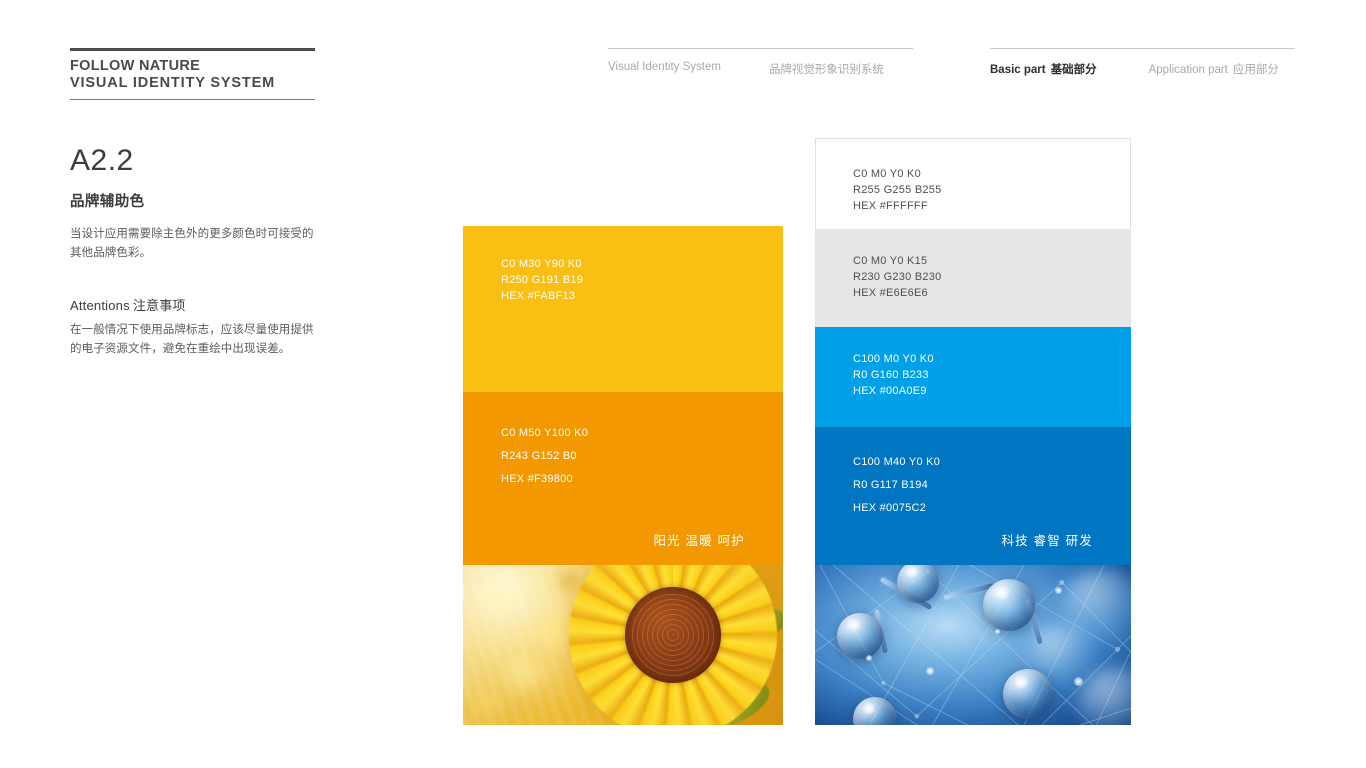 The image size is (1366, 768). I want to click on nav-items-right: Basic part 基础部分 Application part 应用部分, so click(1142, 63).